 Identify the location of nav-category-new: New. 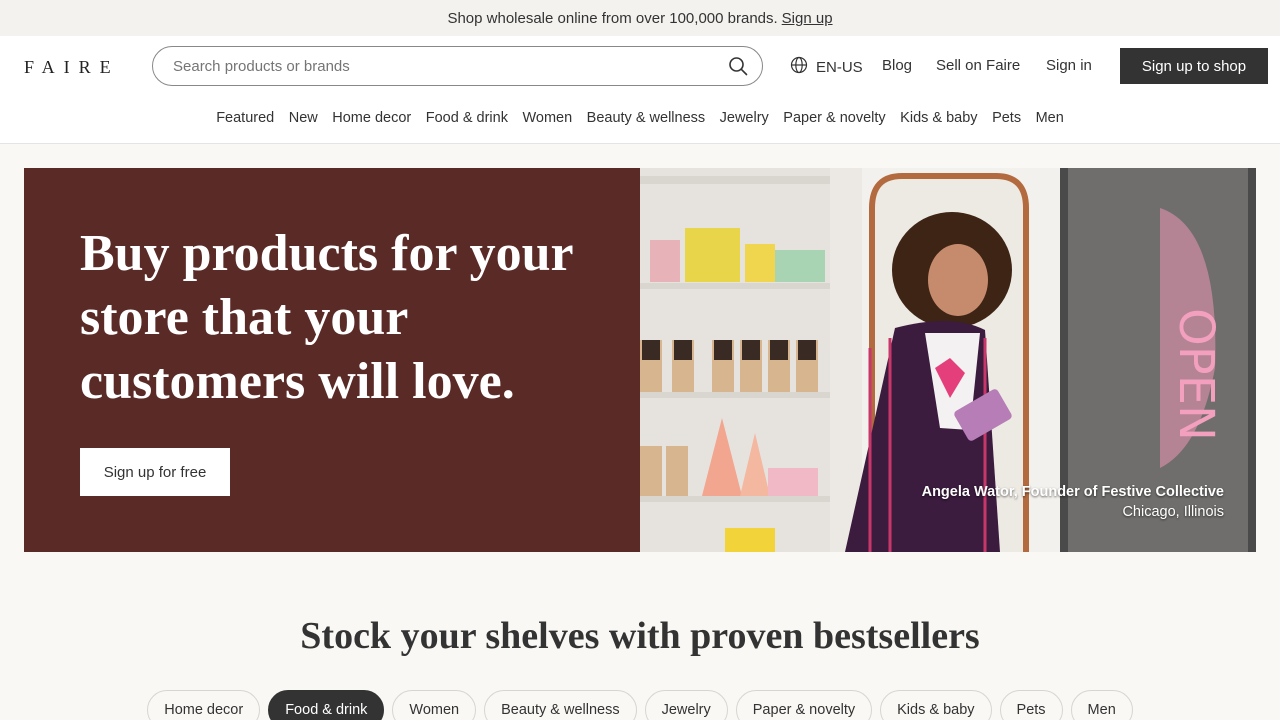
(303, 118).